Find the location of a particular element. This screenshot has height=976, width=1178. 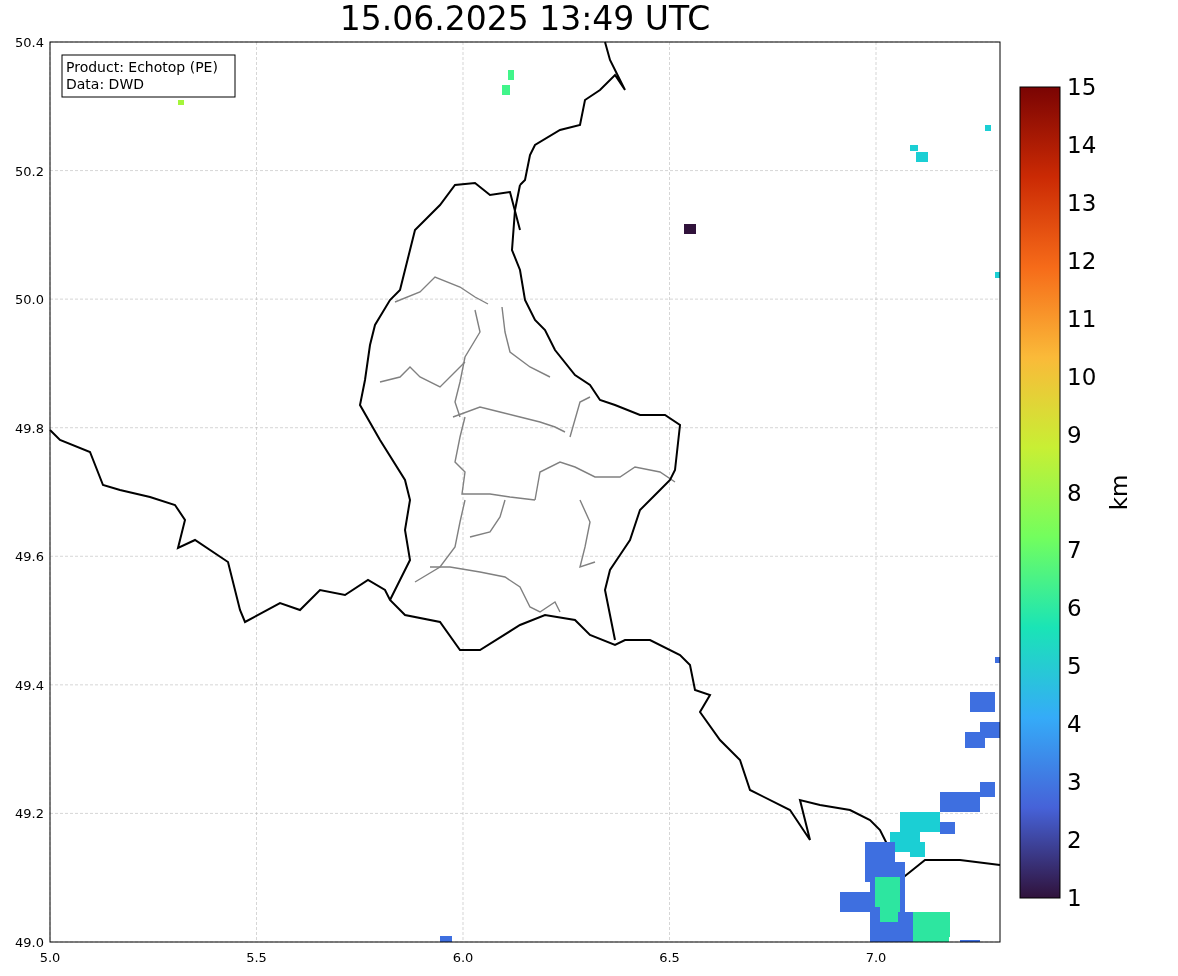

x-tick-label: 6.5 is located at coordinates (669, 957).